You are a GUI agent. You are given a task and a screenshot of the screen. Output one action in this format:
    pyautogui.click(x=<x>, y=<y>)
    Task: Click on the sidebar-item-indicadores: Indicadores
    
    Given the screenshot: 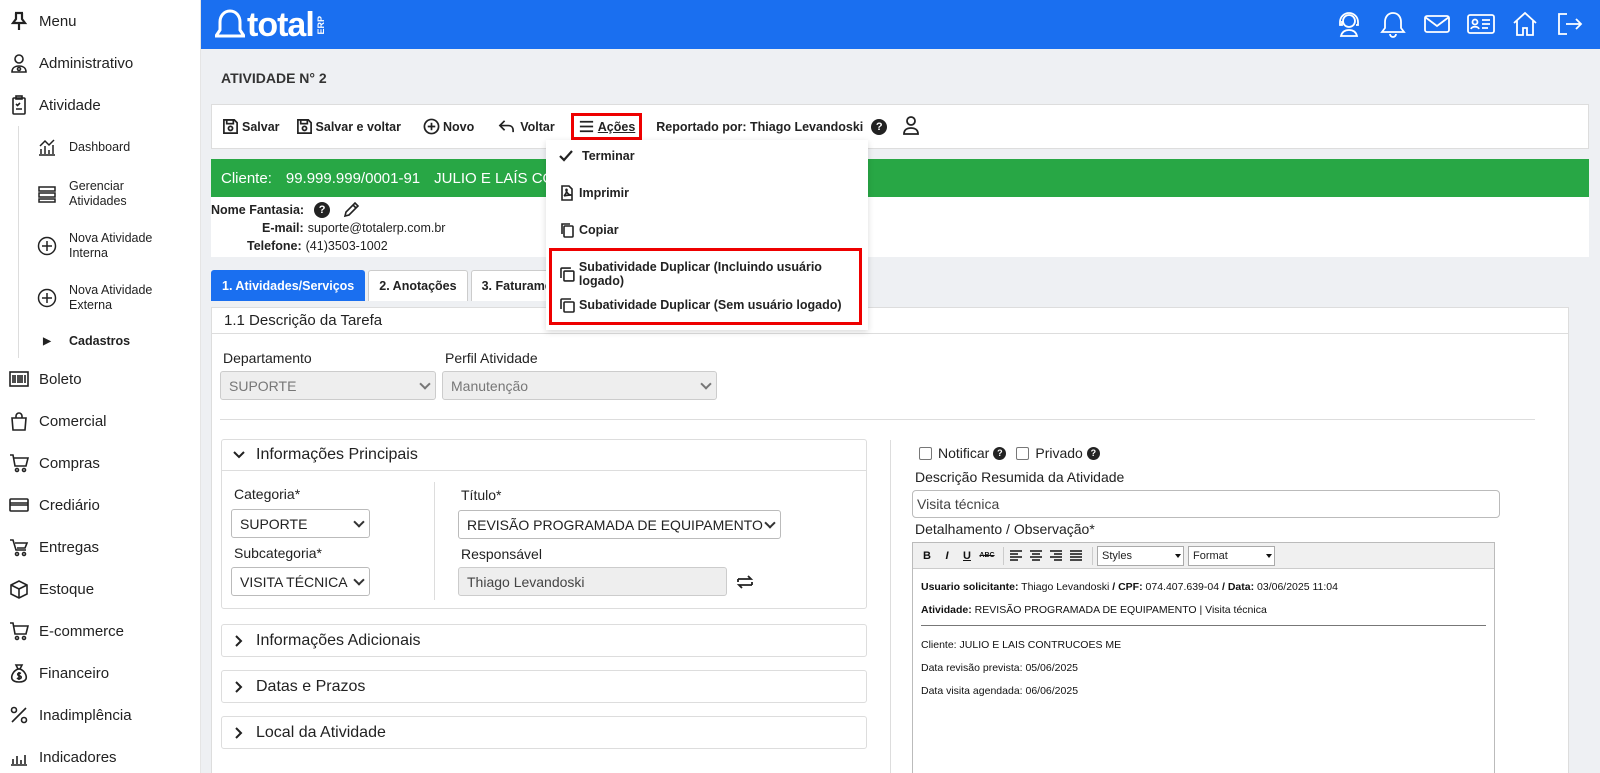 What is the action you would take?
    pyautogui.click(x=100, y=754)
    